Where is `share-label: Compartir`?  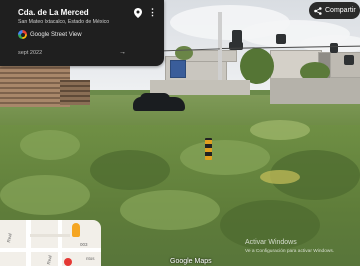 share-label: Compartir is located at coordinates (340, 10).